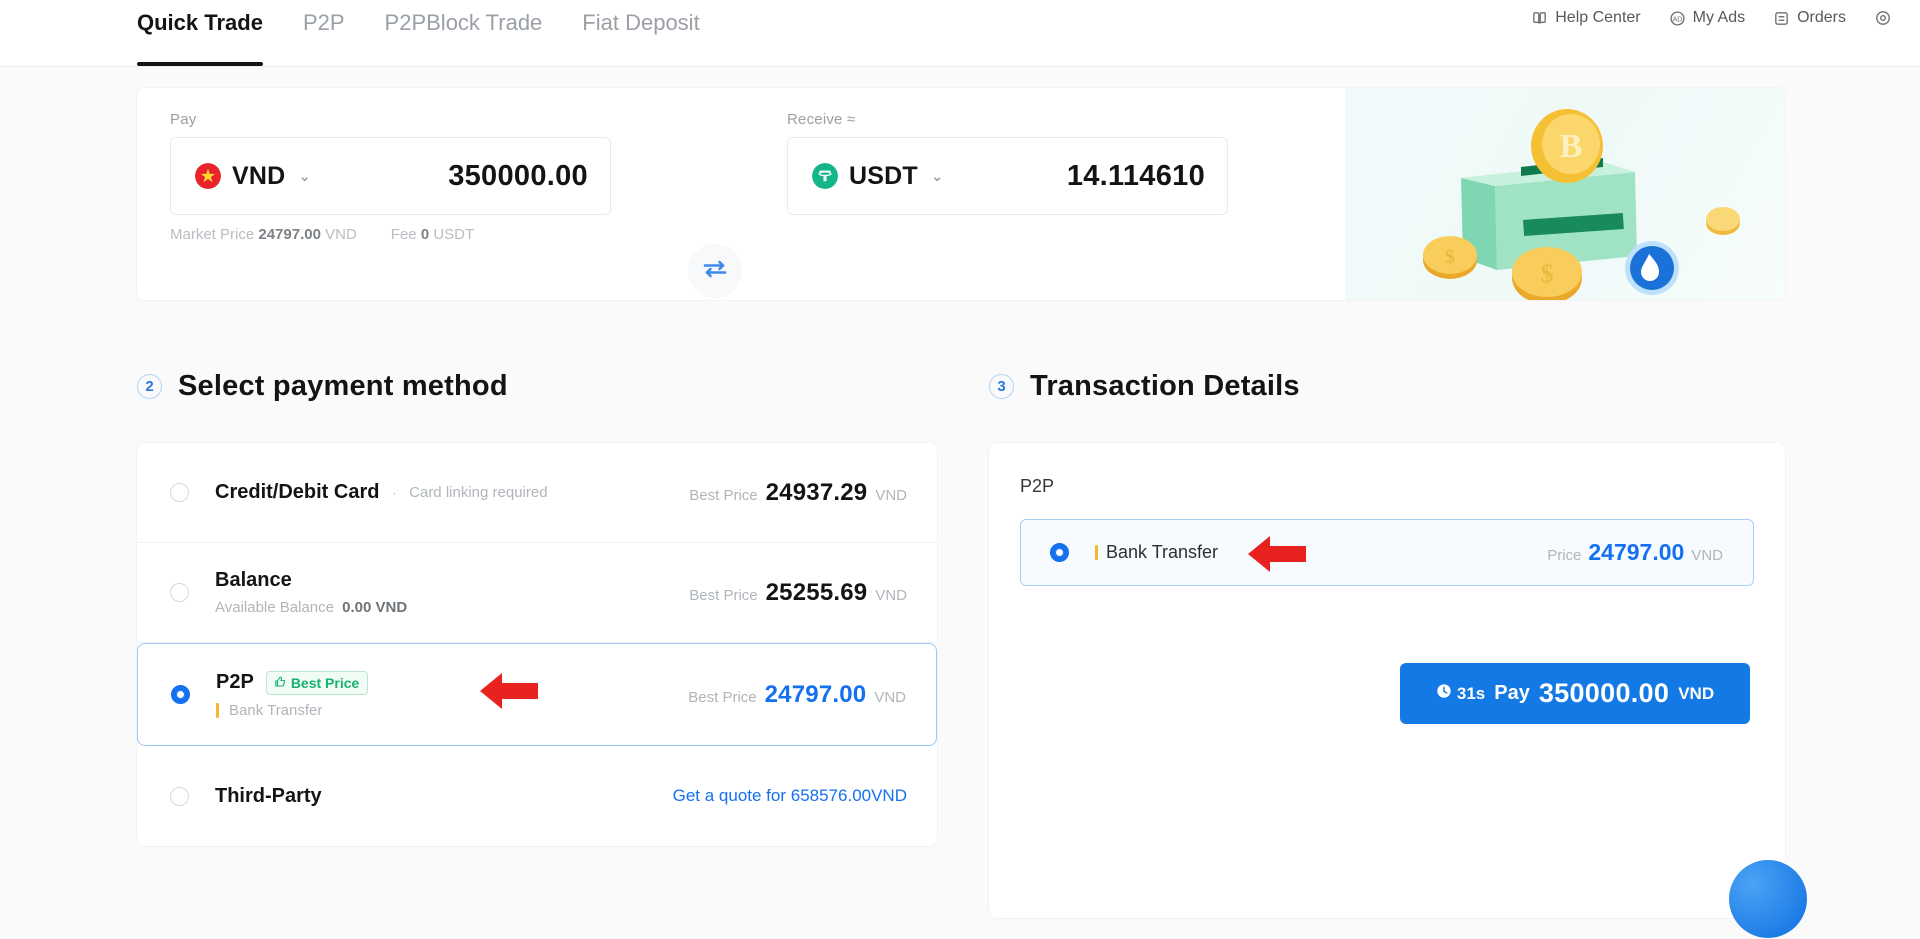 The image size is (1920, 939). What do you see at coordinates (454, 234) in the screenshot?
I see `fee-unit: USDT` at bounding box center [454, 234].